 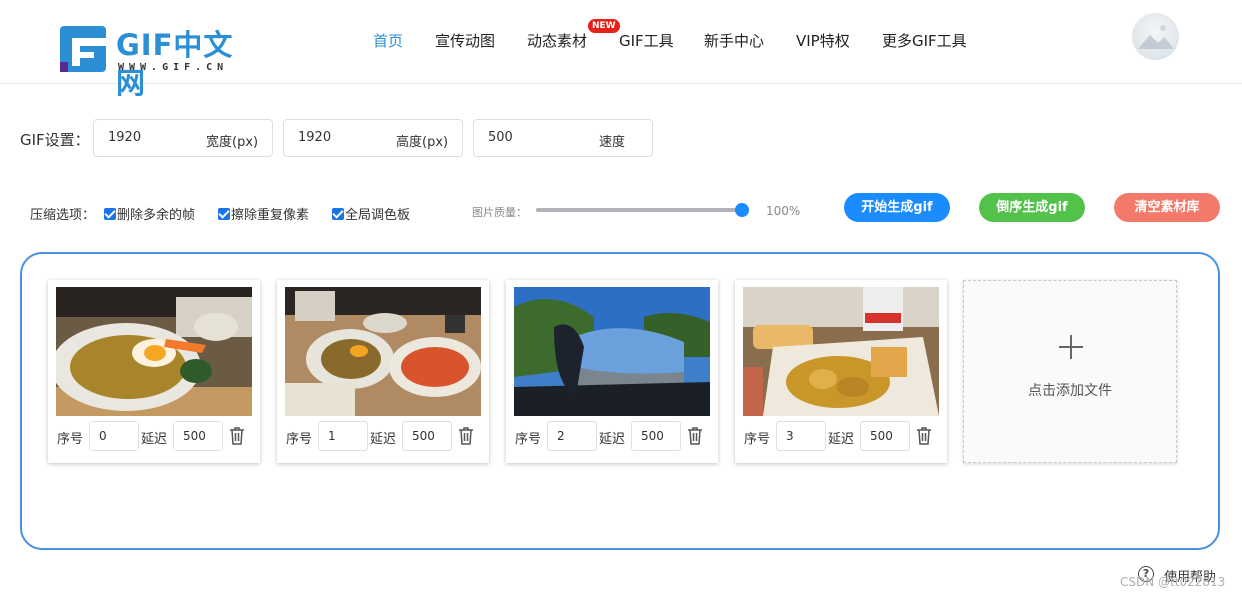 What do you see at coordinates (500, 137) in the screenshot?
I see `speed-value: 500` at bounding box center [500, 137].